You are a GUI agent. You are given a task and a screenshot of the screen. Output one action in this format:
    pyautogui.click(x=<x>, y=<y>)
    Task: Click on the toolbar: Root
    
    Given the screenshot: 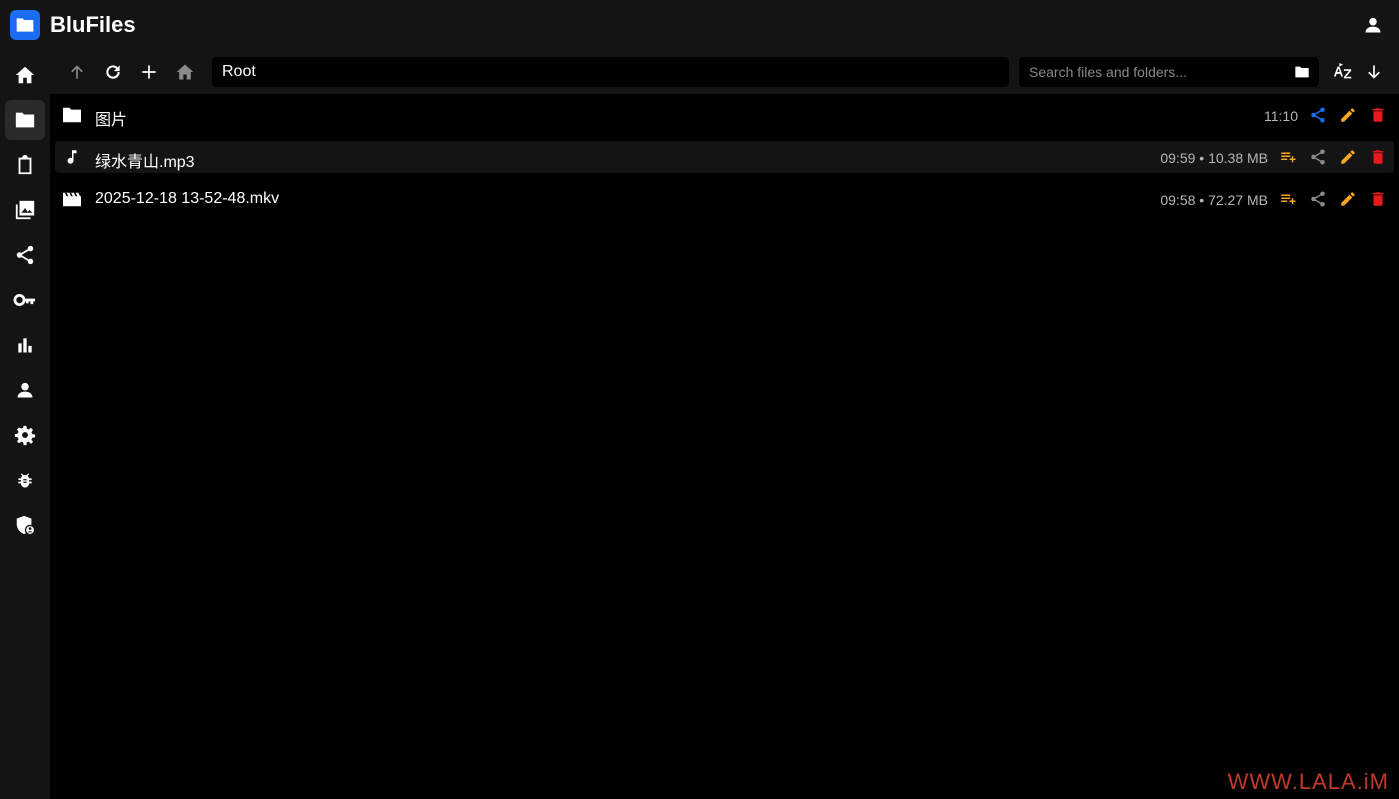 What is the action you would take?
    pyautogui.click(x=724, y=72)
    